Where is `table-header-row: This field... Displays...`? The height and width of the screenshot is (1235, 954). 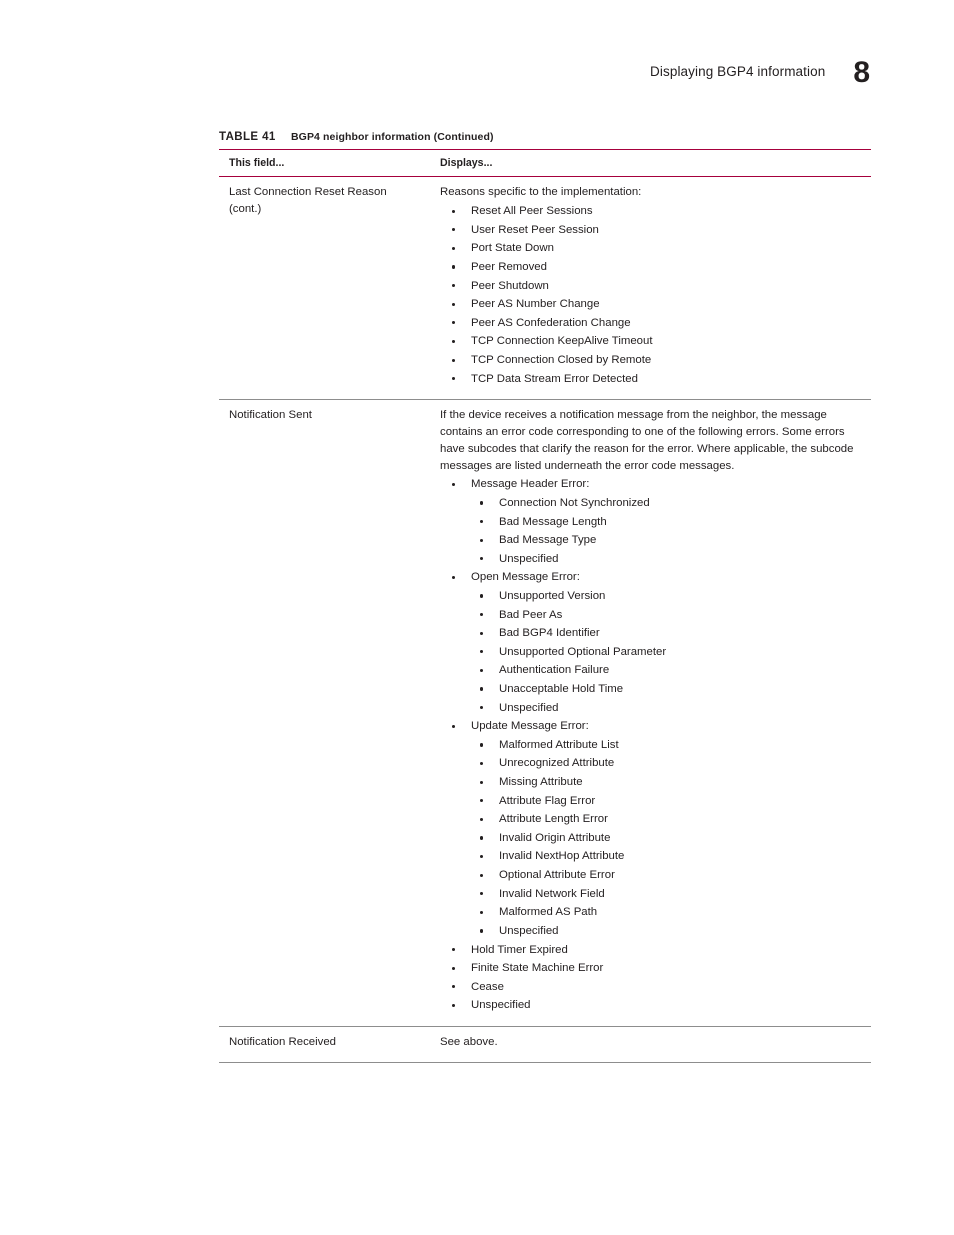
table-header-row: This field... Displays... is located at coordinates (545, 163).